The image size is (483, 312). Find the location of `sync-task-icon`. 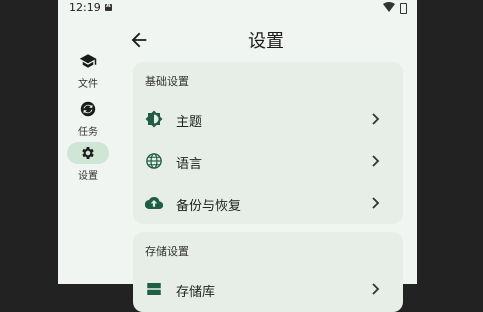

sync-task-icon is located at coordinates (88, 109).